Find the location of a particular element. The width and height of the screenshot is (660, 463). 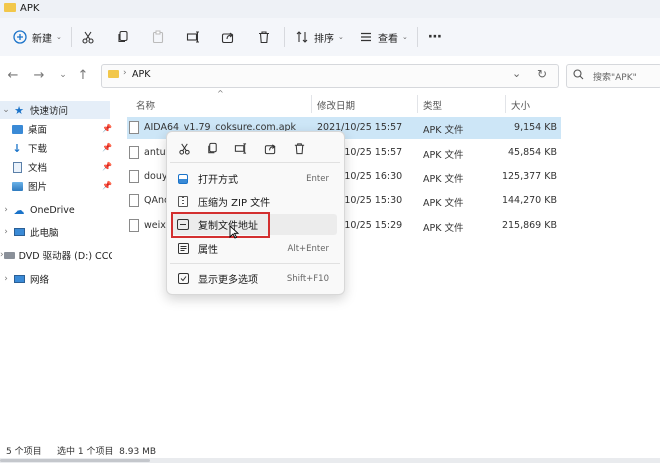

properties-icon is located at coordinates (183, 249).